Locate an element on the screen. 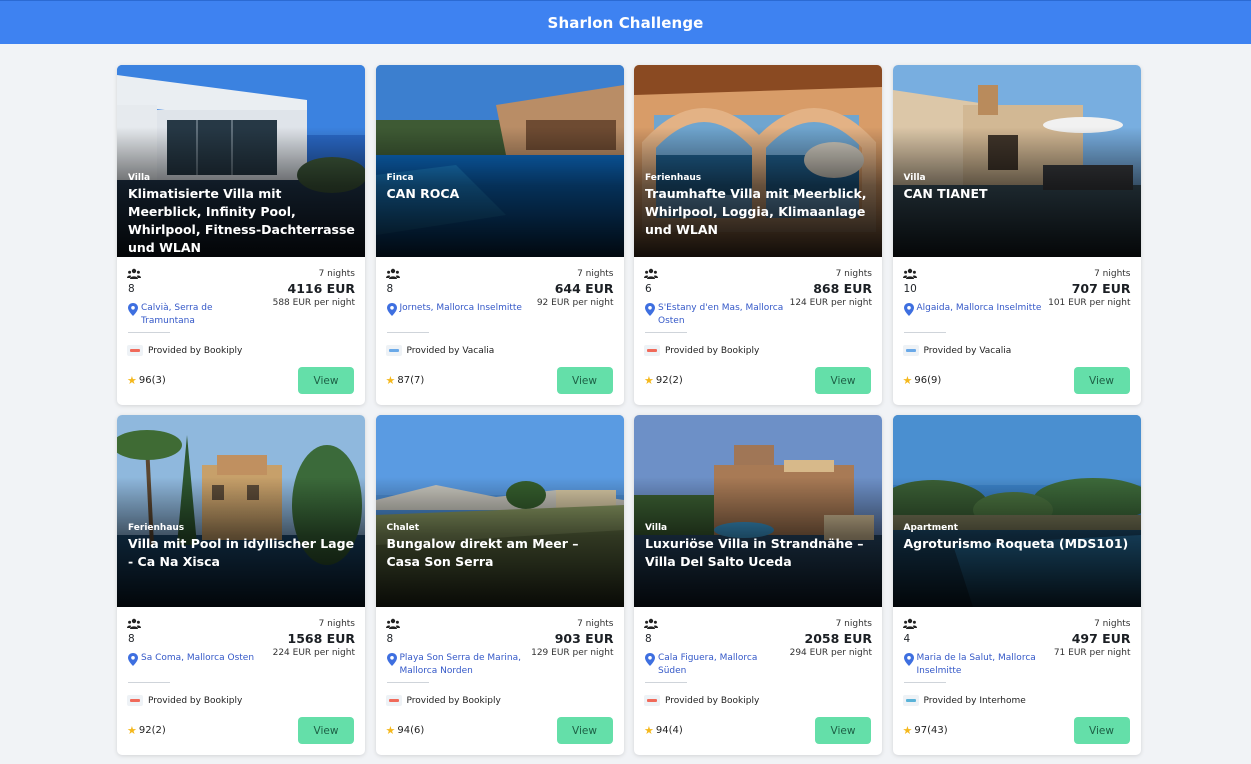  location: Algaida, Mallorca Inselmitte is located at coordinates (973, 309).